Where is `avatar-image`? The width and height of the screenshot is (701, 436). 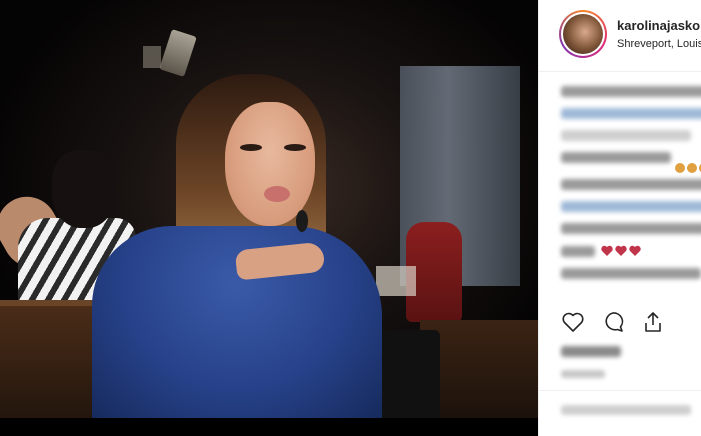 avatar-image is located at coordinates (583, 34).